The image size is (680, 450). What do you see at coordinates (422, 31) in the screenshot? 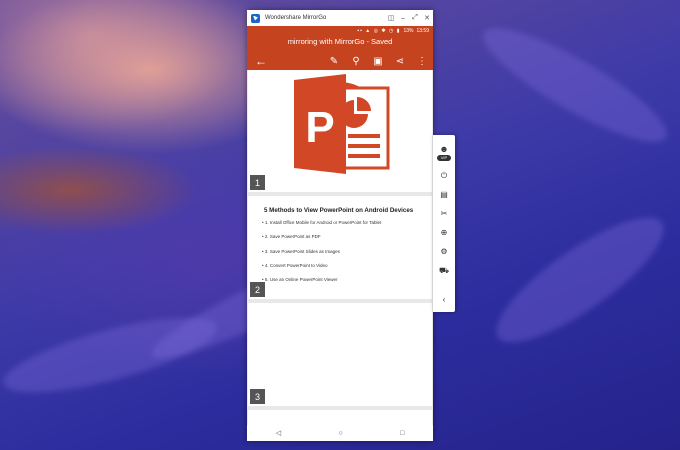
I see `clock: 13:59` at bounding box center [422, 31].